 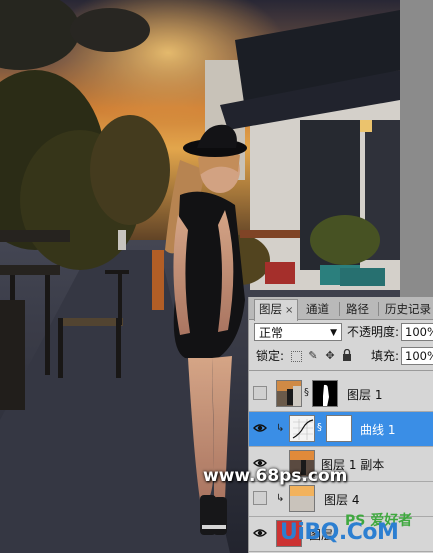 I want to click on layer-name: 图层 4, so click(x=342, y=500).